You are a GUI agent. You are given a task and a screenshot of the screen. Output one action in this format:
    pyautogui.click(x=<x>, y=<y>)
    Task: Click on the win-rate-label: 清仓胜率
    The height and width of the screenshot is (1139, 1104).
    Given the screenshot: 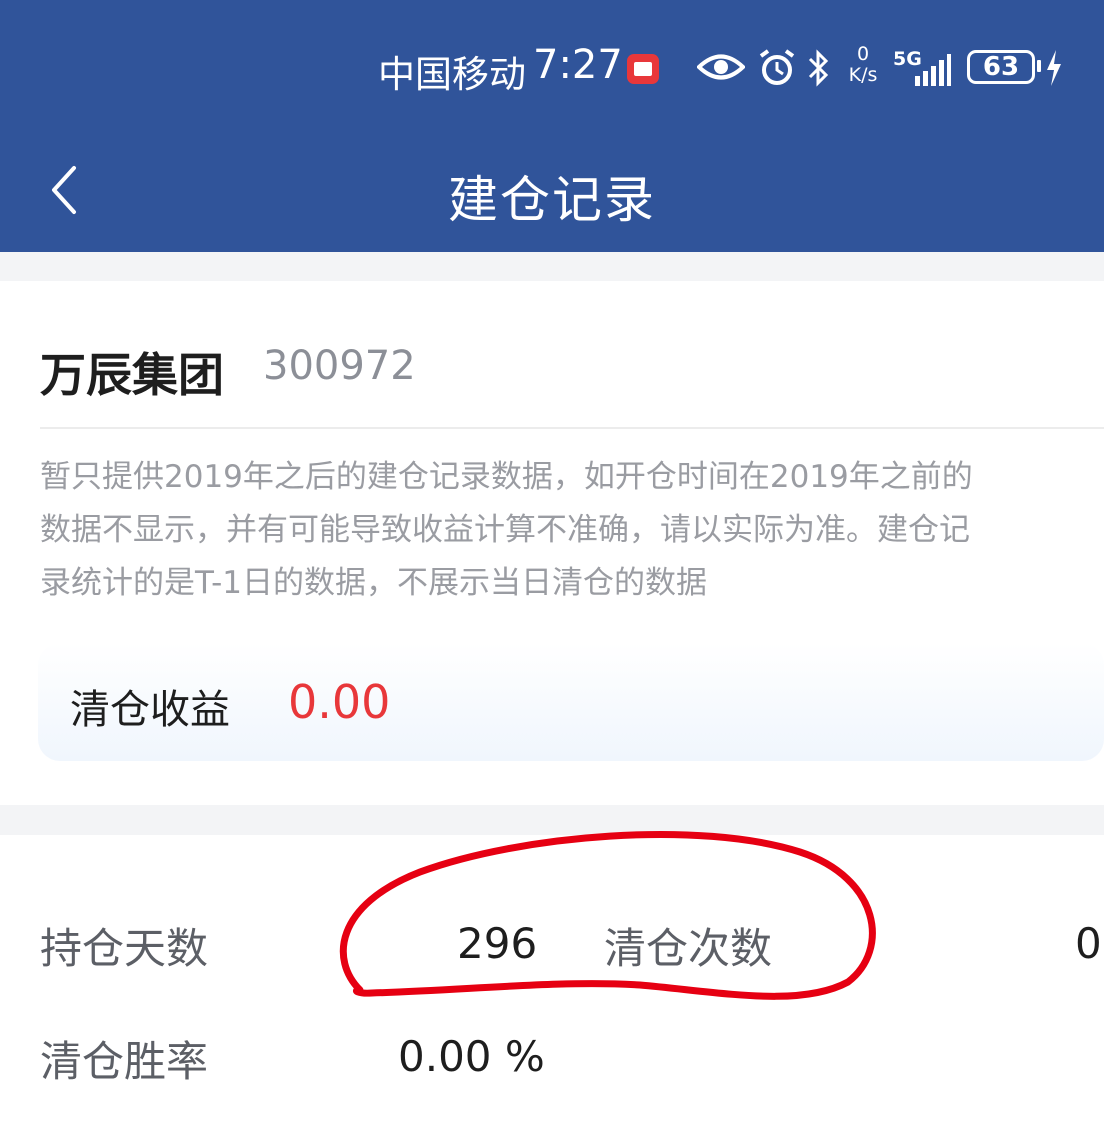 What is the action you would take?
    pyautogui.click(x=124, y=1061)
    